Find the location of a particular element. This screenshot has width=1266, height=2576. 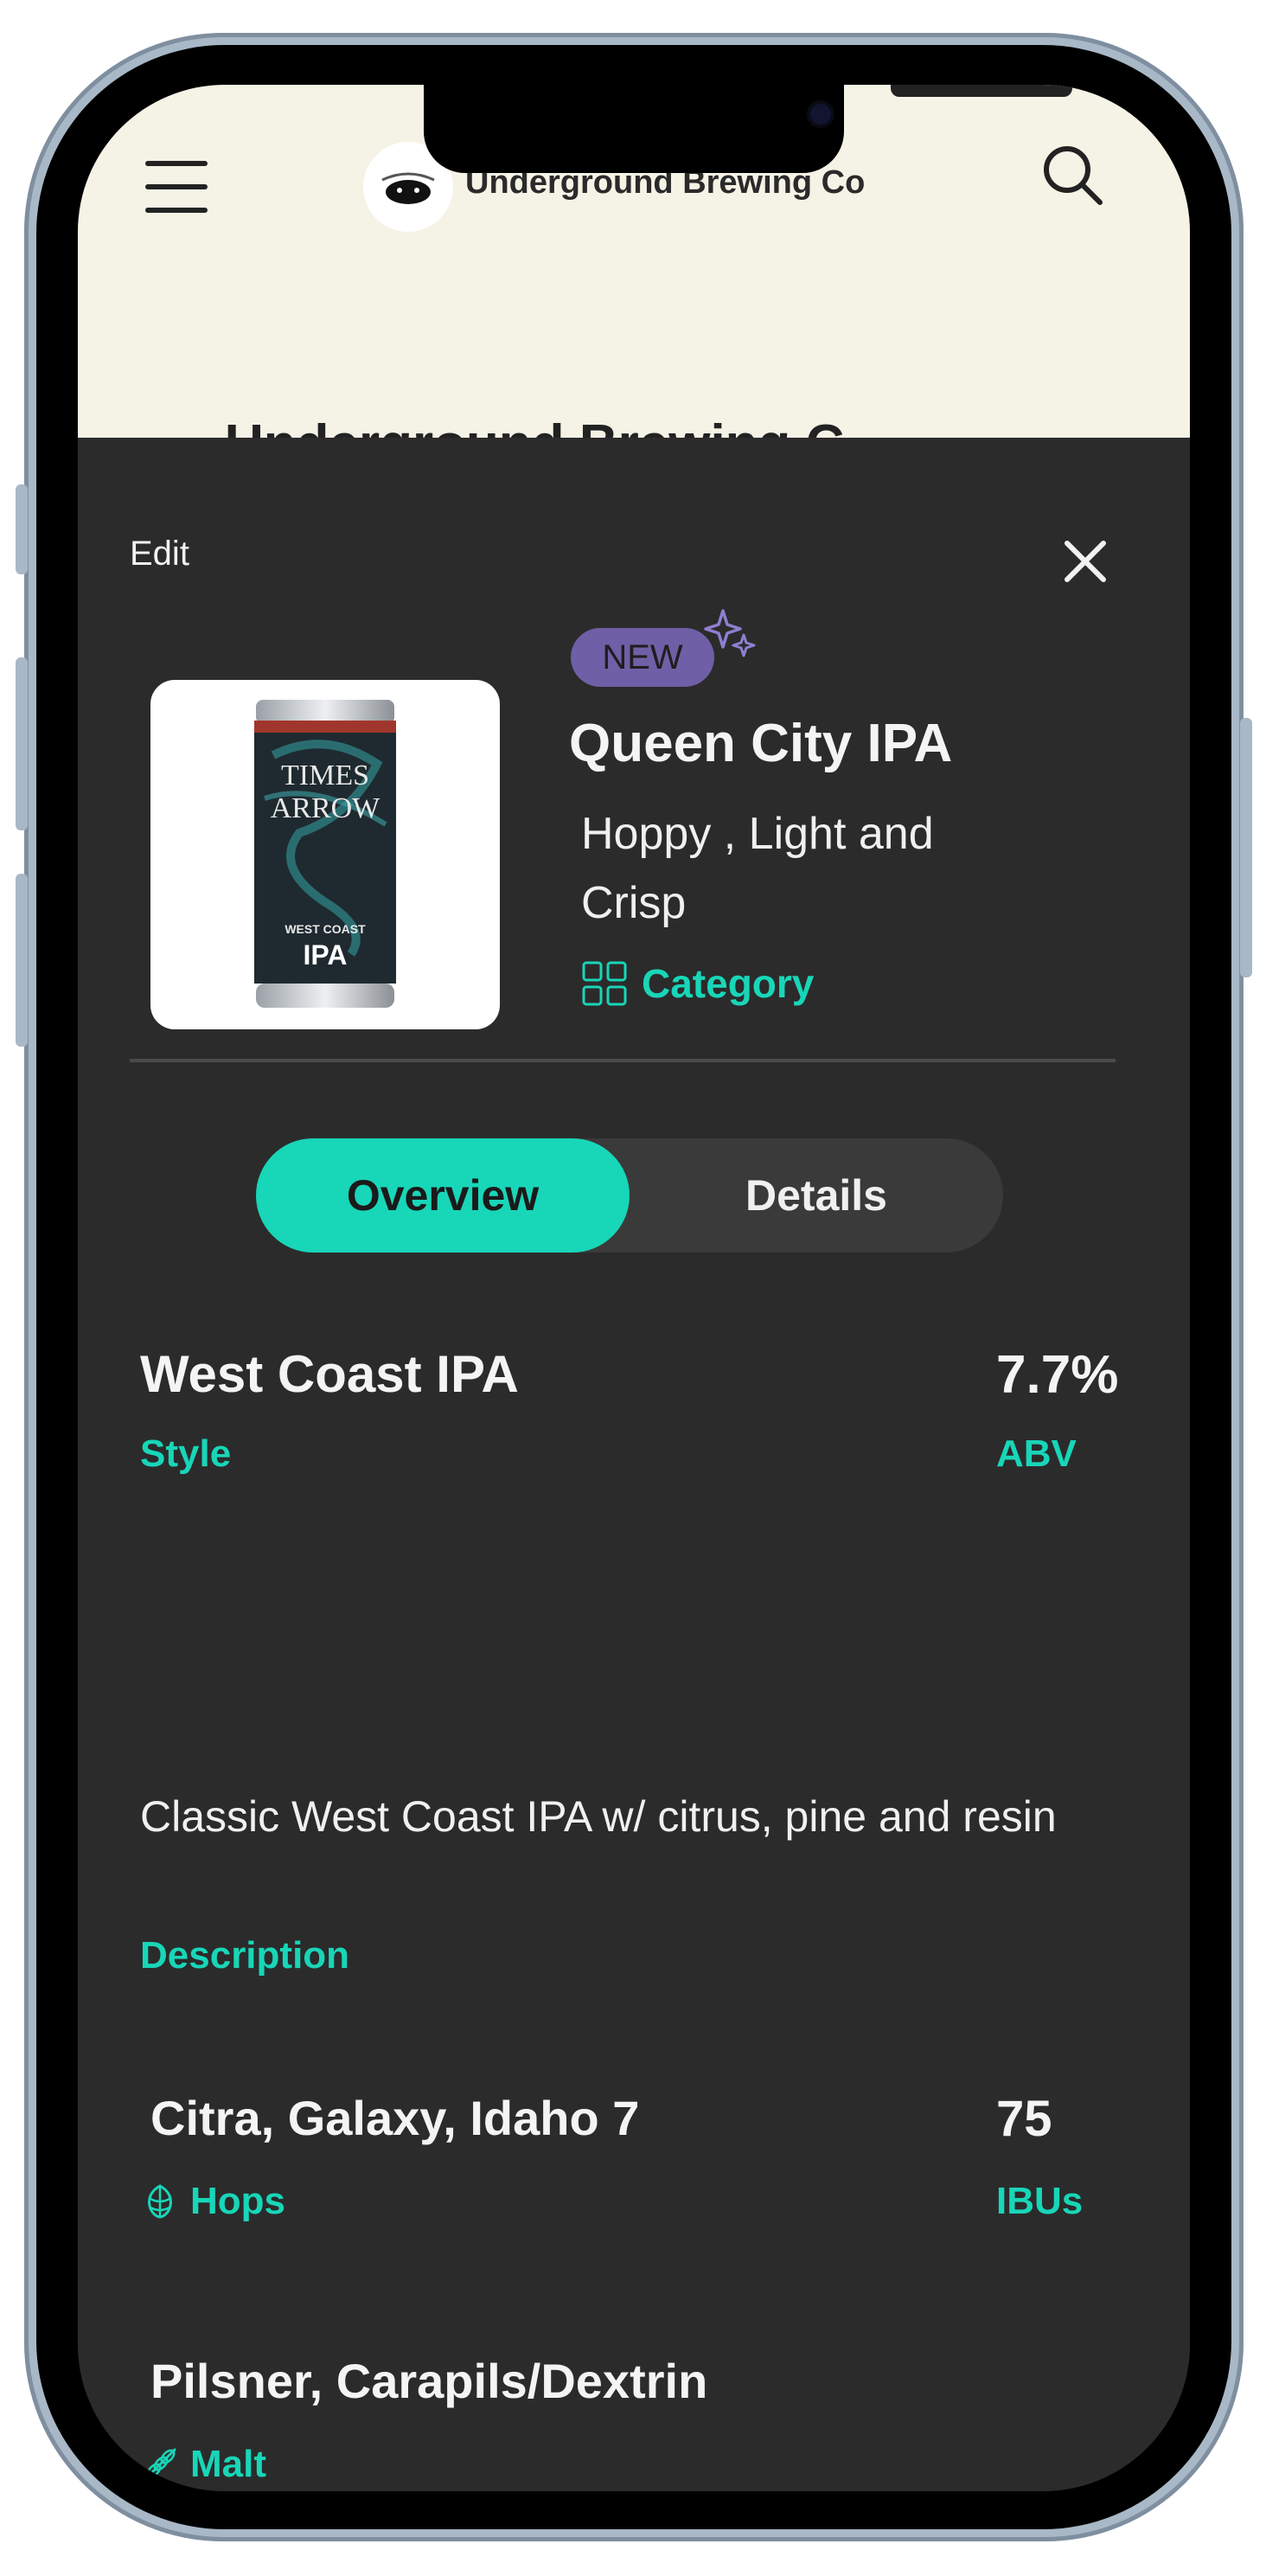

tab-group: Overview Details is located at coordinates (629, 1195).